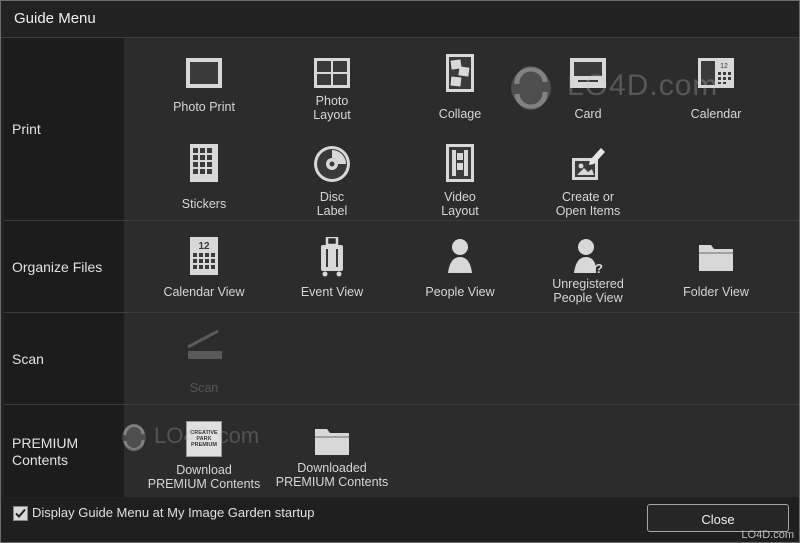 This screenshot has height=543, width=800. What do you see at coordinates (45, 451) in the screenshot?
I see `section-label-premium-contents: PREMIUM Contents` at bounding box center [45, 451].